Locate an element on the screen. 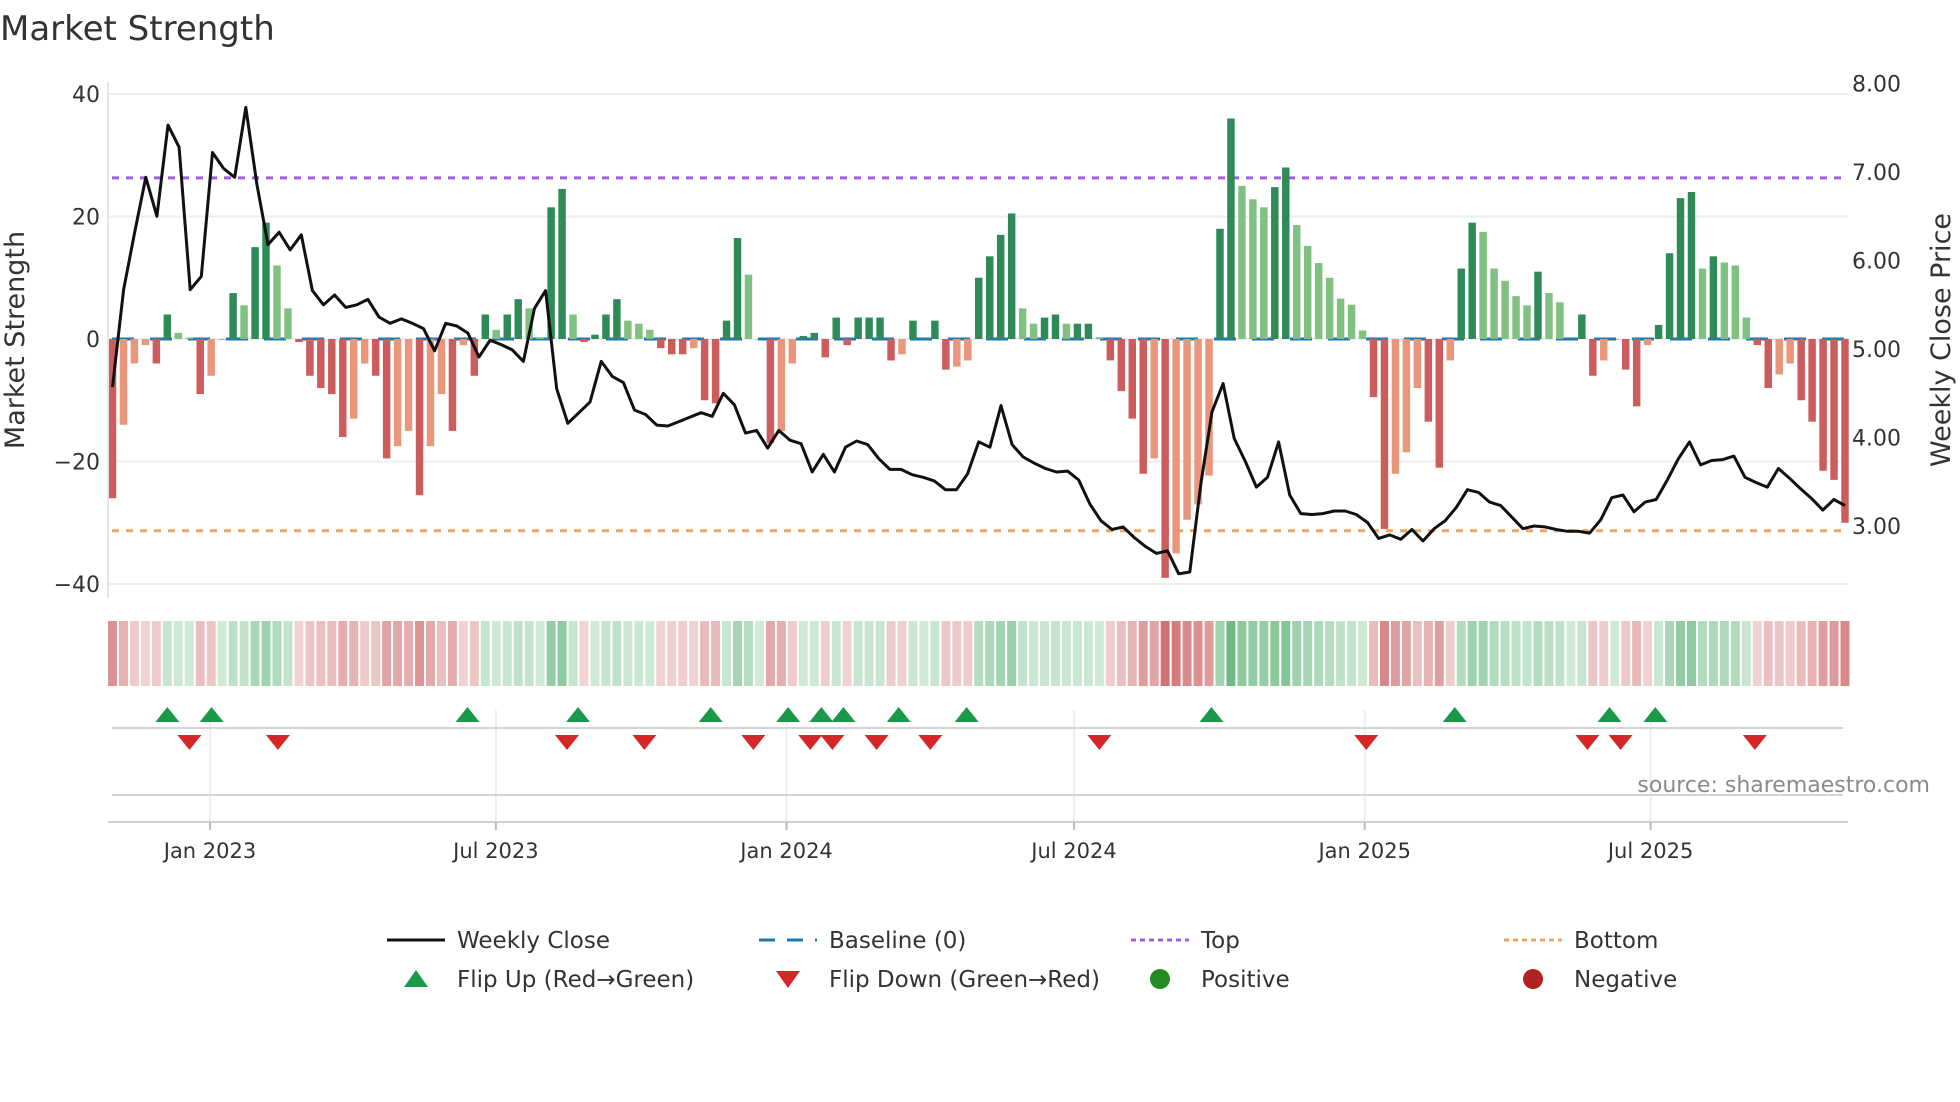 This screenshot has width=1960, height=1102. legend-label: Flip Up (Red→Green) is located at coordinates (575, 980).